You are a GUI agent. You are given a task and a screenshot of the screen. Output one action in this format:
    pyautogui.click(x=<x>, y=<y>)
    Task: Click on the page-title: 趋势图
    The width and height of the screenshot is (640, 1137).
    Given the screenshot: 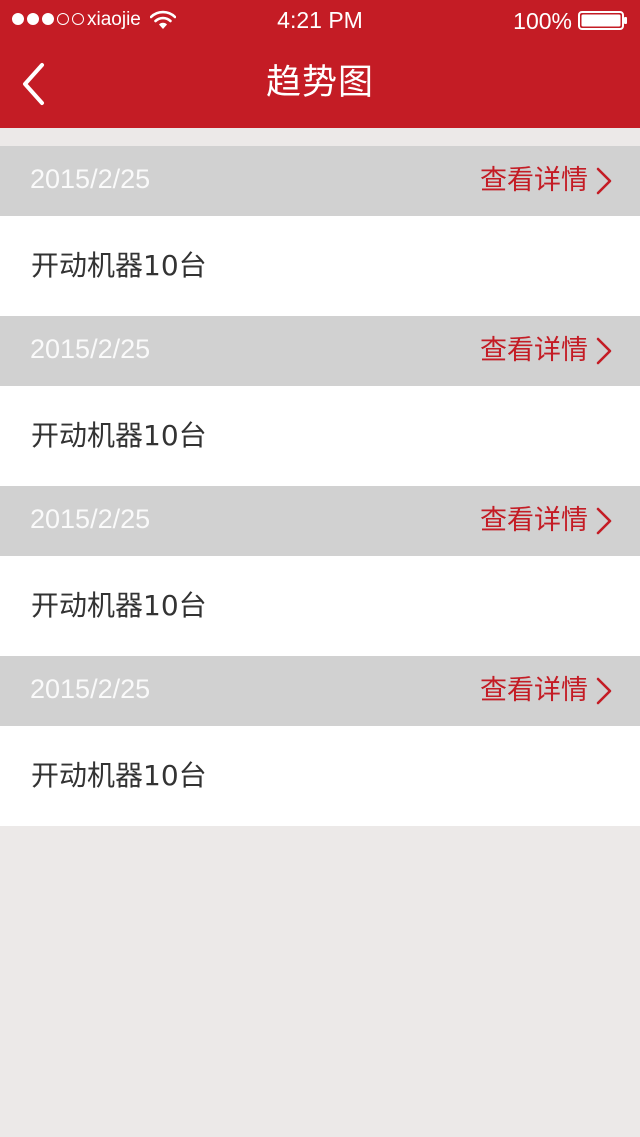 What is the action you would take?
    pyautogui.click(x=319, y=83)
    